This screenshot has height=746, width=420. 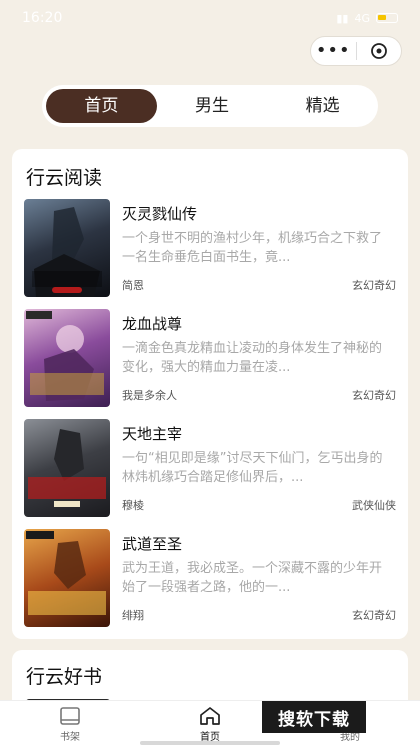 I want to click on book-title: 天地主宰, so click(x=152, y=434).